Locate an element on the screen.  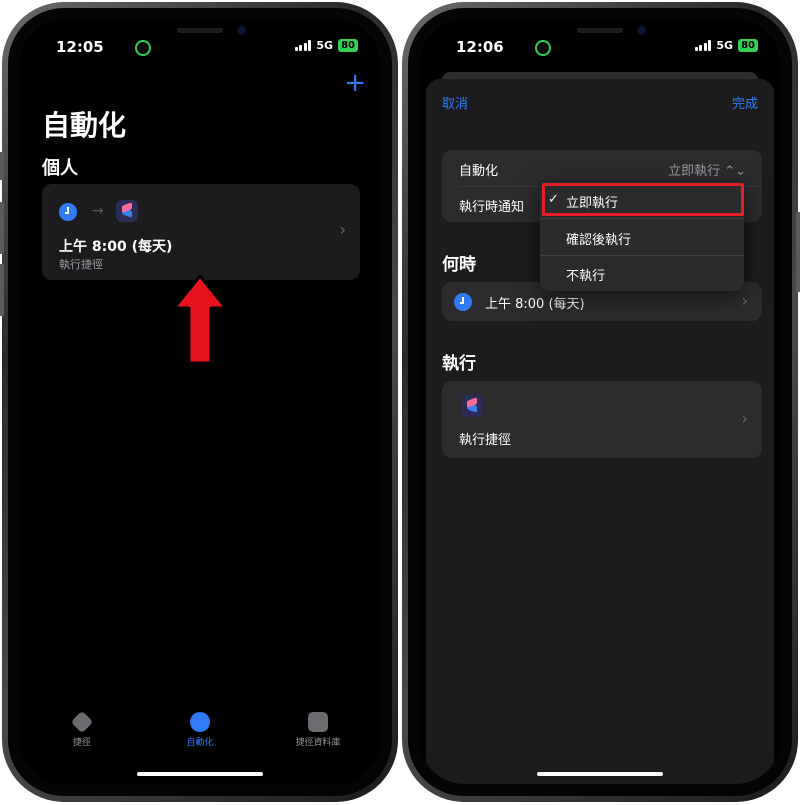
action-label: 執行捷徑 is located at coordinates (485, 440).